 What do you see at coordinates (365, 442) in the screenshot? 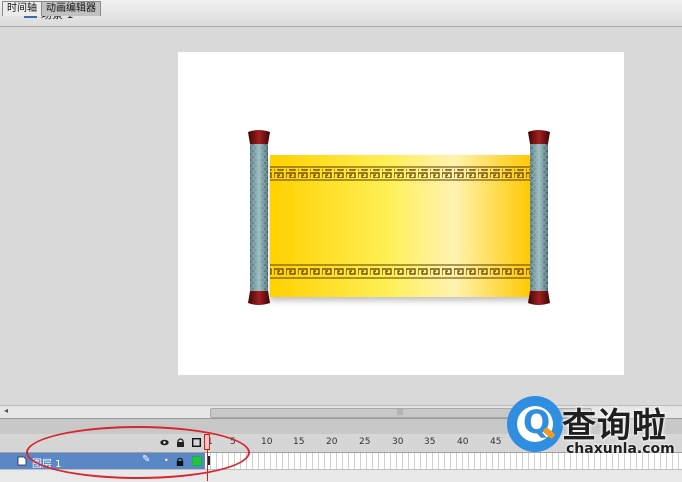
I see `ruler-number: 25` at bounding box center [365, 442].